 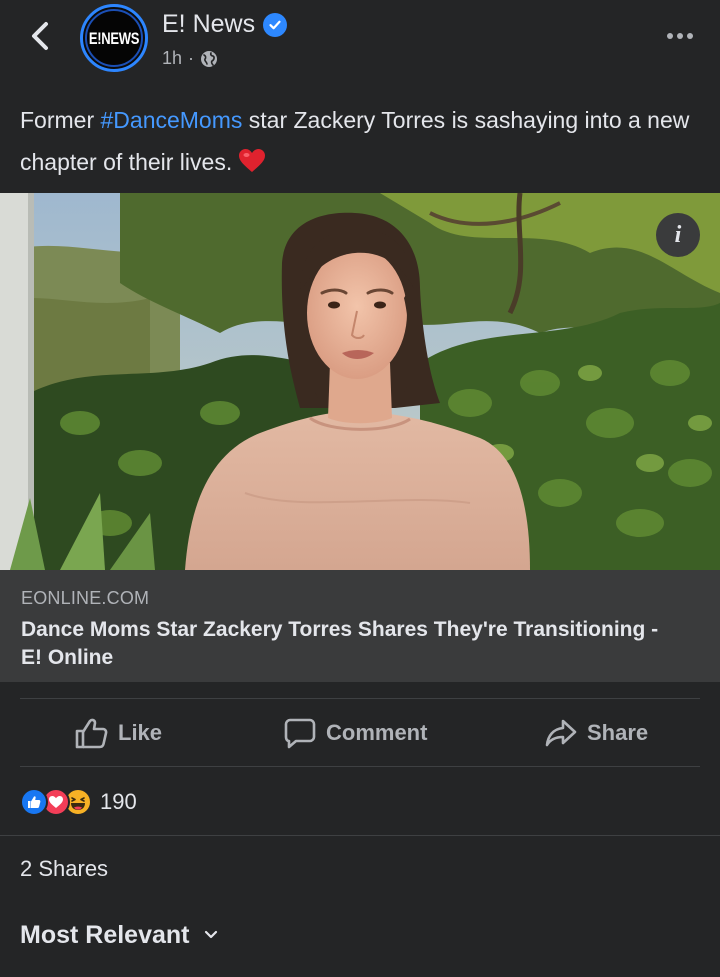 I want to click on reaction-count: 190, so click(x=118, y=801).